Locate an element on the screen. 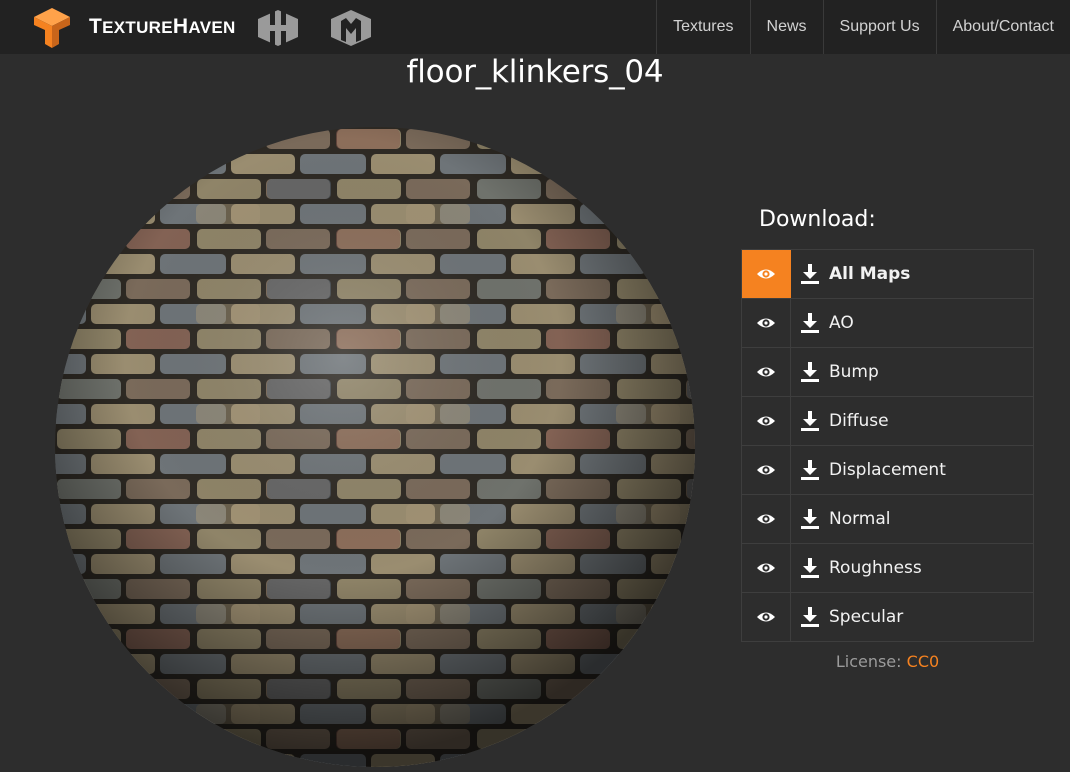 This screenshot has height=772, width=1070. download-label: Roughness is located at coordinates (875, 568).